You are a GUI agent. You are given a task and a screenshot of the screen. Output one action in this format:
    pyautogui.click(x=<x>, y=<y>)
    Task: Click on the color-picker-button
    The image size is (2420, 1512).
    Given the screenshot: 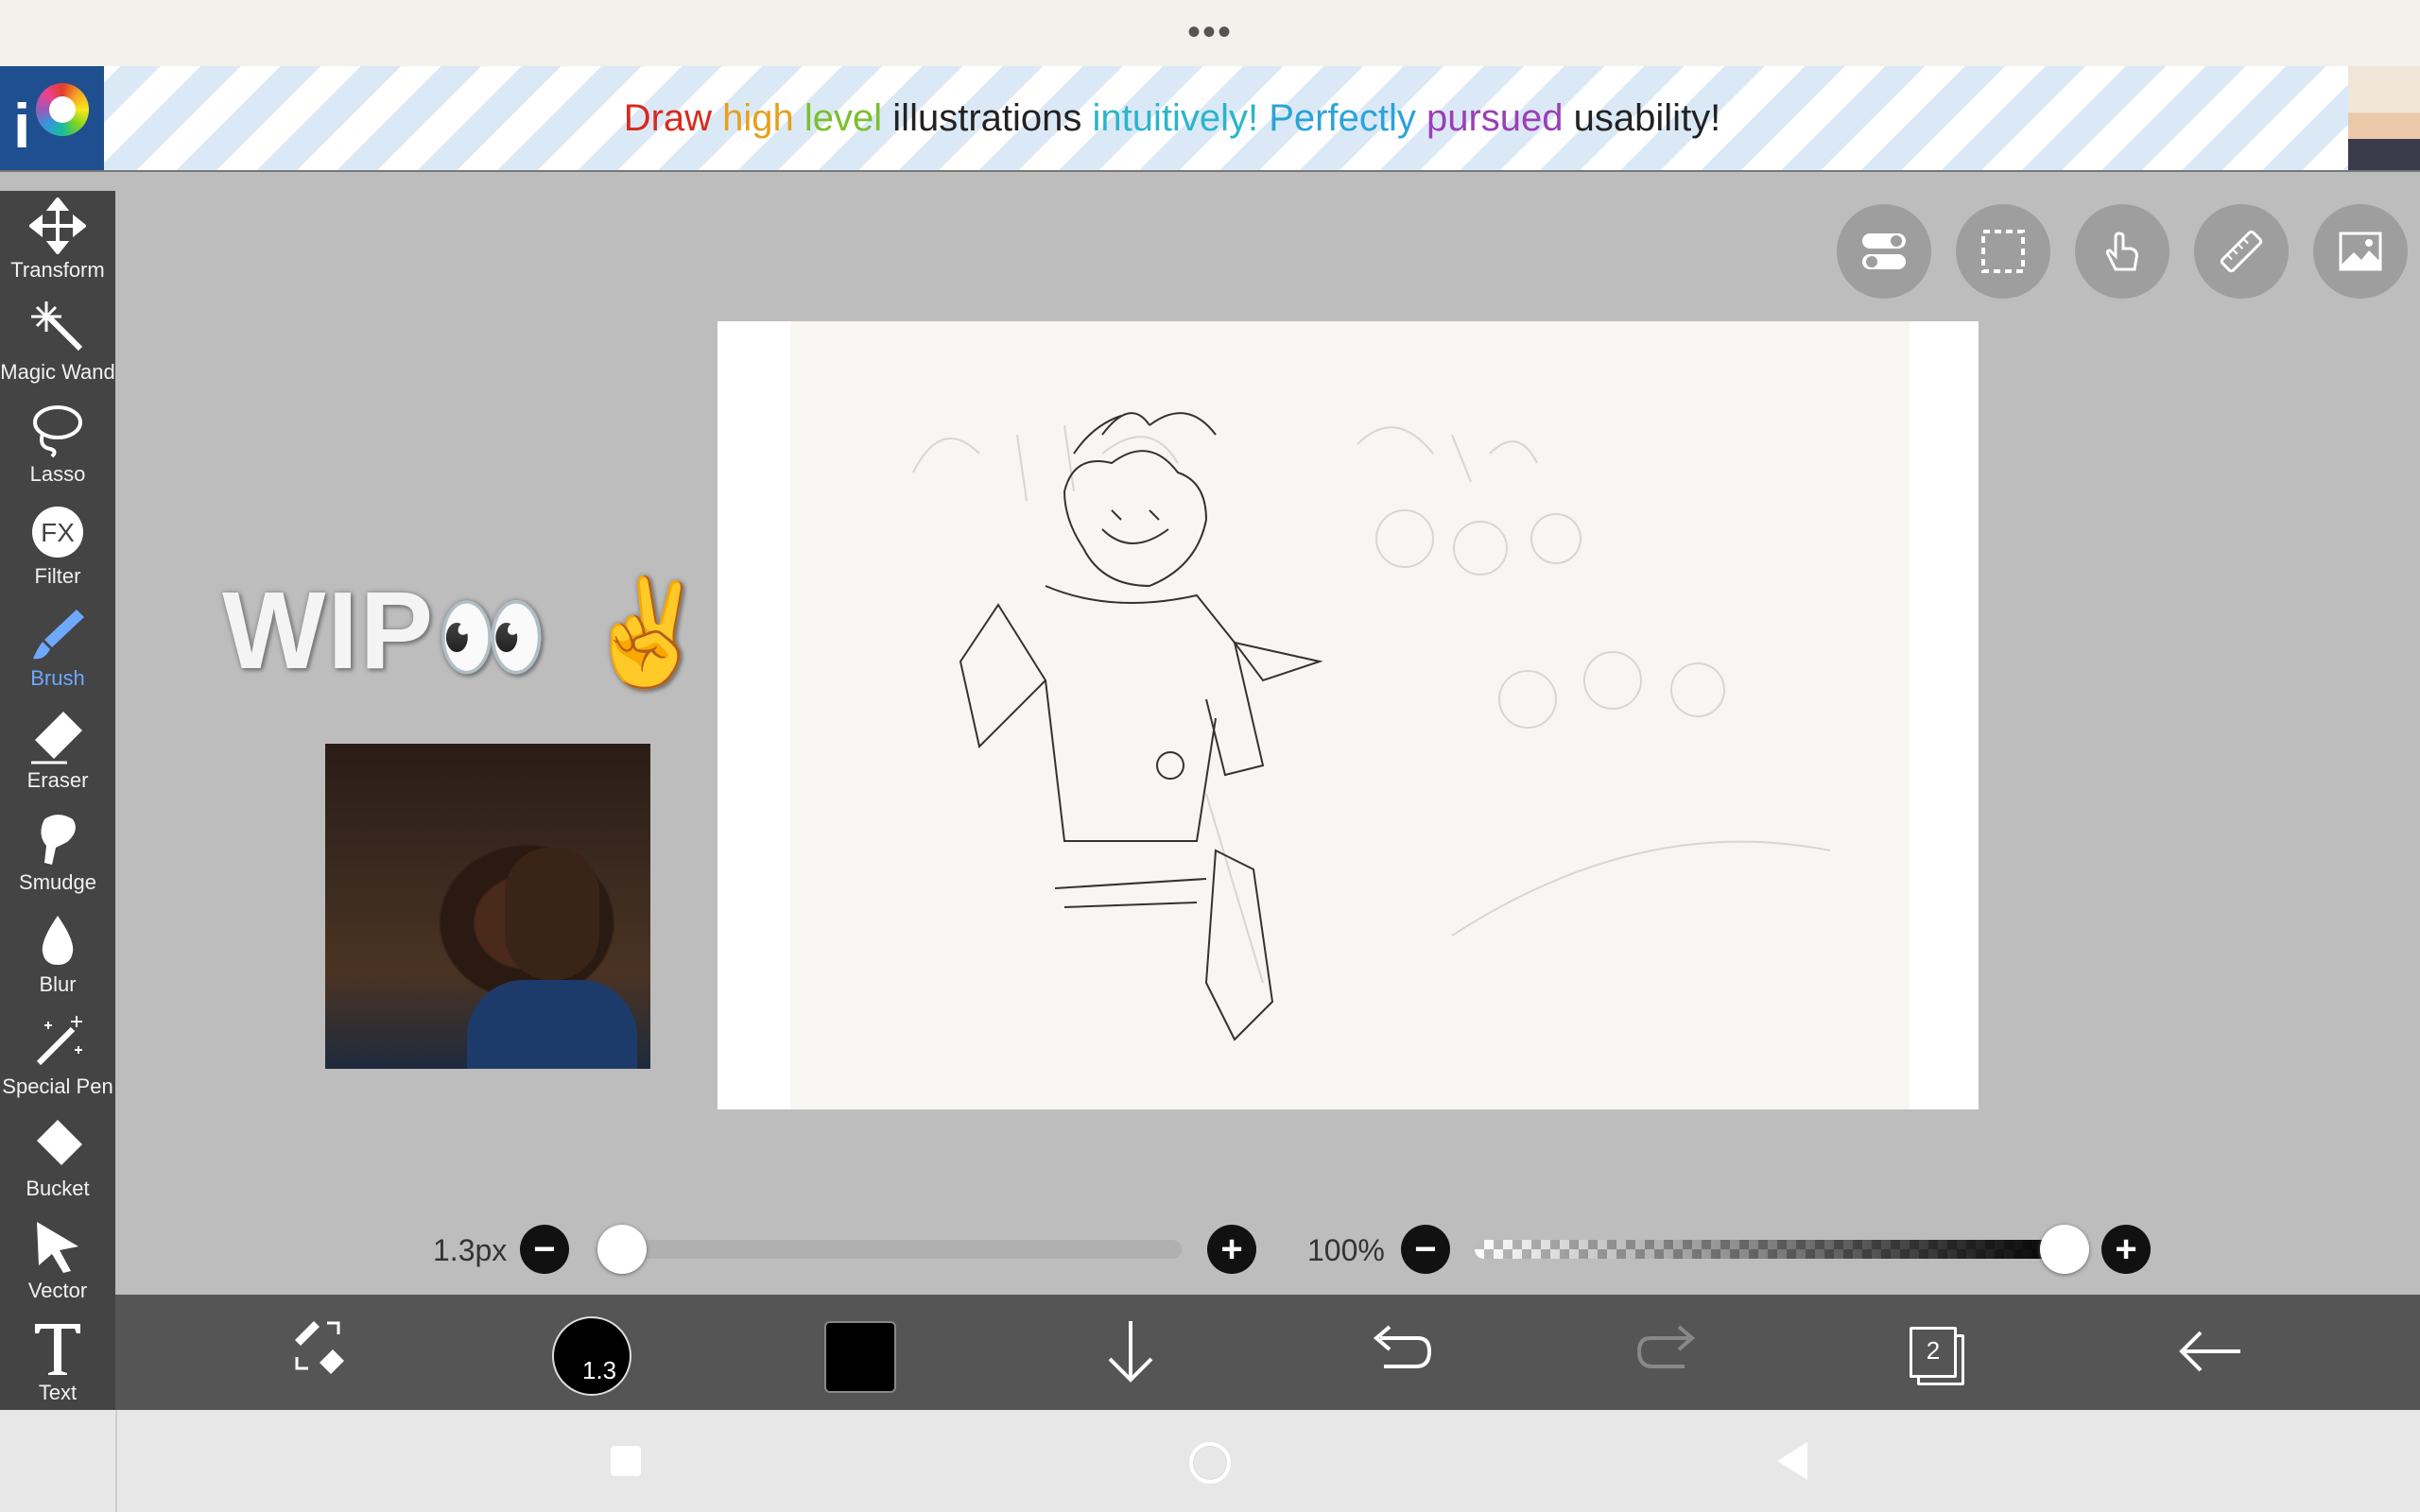 What is the action you would take?
    pyautogui.click(x=860, y=1357)
    